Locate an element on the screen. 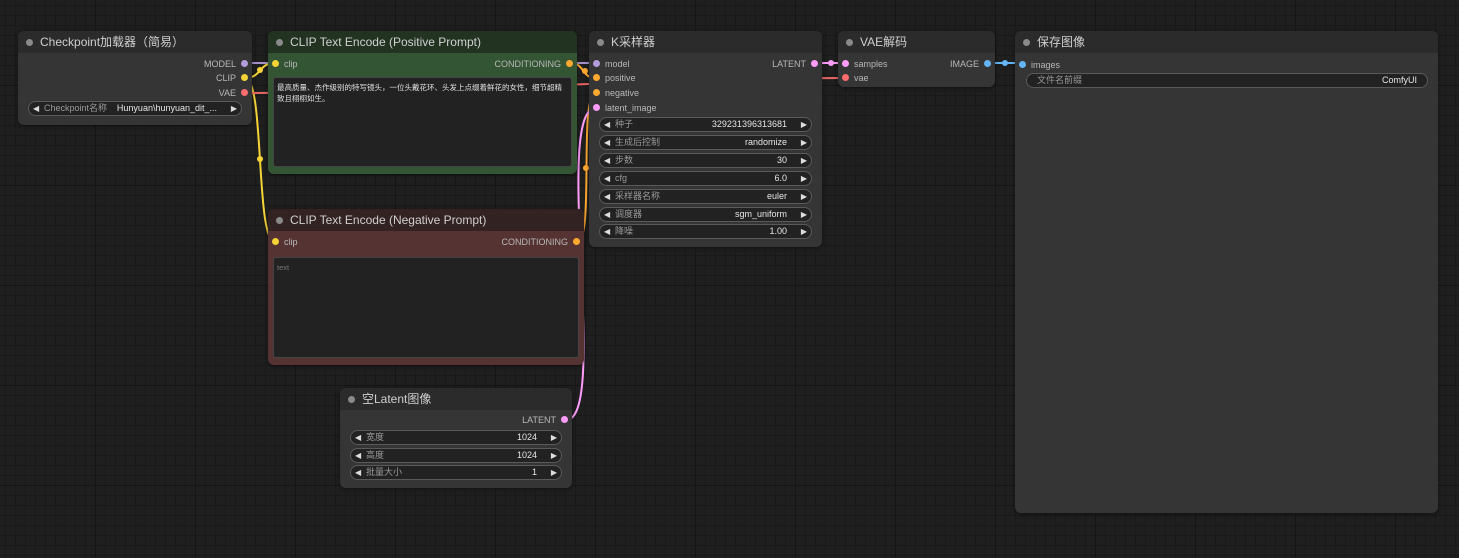 The height and width of the screenshot is (558, 1459). node-title: VAE解码 is located at coordinates (916, 42).